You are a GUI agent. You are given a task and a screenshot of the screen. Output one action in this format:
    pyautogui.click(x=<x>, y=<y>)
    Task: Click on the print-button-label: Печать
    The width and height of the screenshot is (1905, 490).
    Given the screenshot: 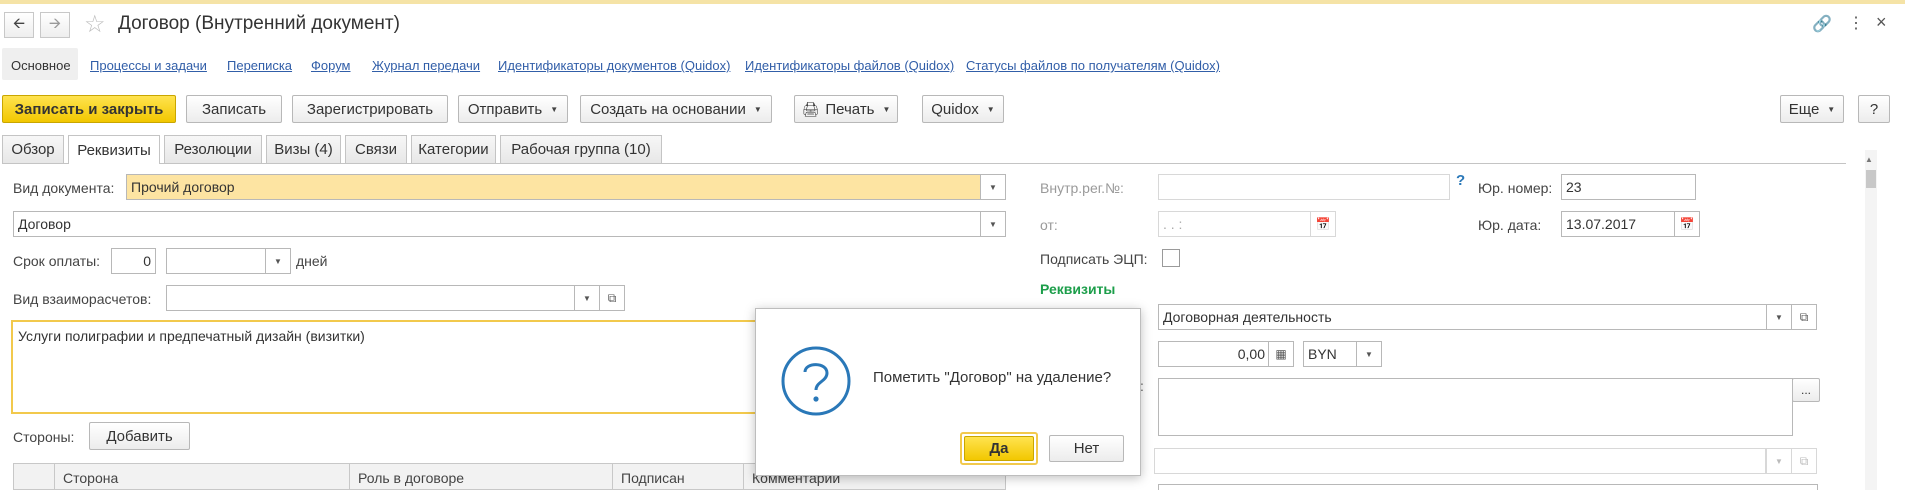 What is the action you would take?
    pyautogui.click(x=850, y=109)
    